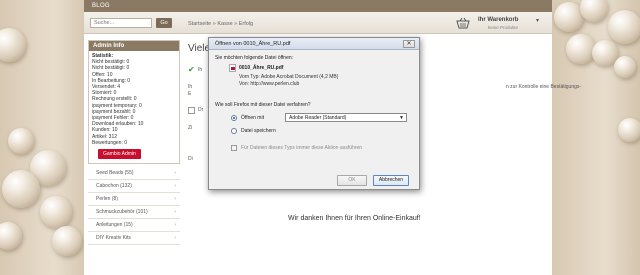  Describe the element at coordinates (134, 46) in the screenshot. I see `admin-info-title: Admin Info` at that location.